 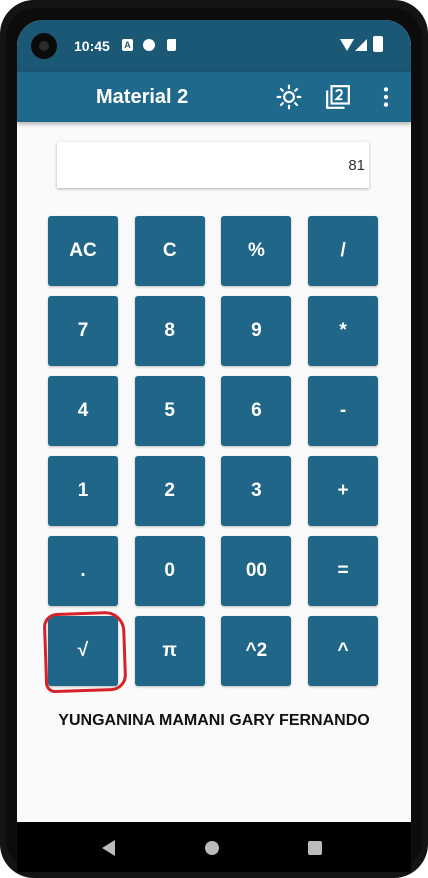 What do you see at coordinates (343, 491) in the screenshot?
I see `key-button: +` at bounding box center [343, 491].